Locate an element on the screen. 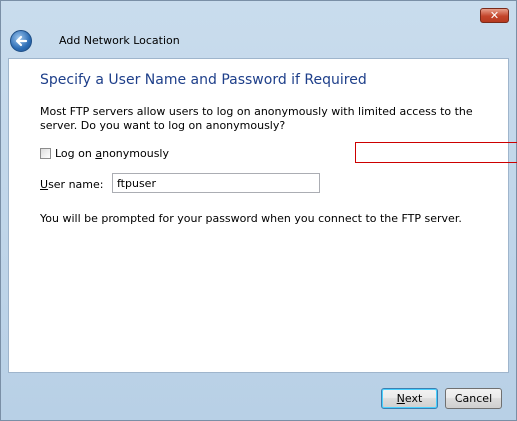  back-button is located at coordinates (21, 41).